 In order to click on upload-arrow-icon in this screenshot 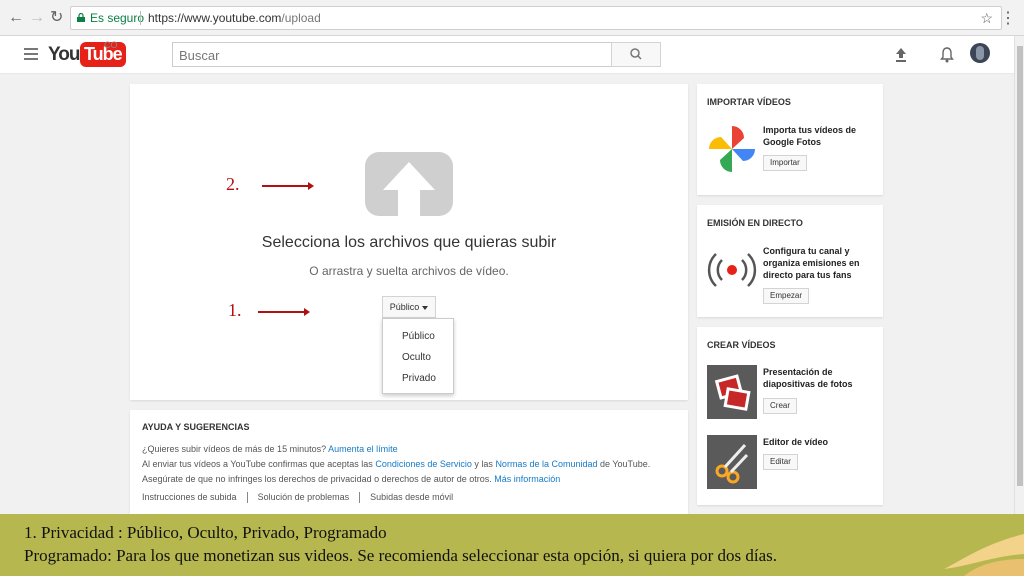, I will do `click(409, 184)`.